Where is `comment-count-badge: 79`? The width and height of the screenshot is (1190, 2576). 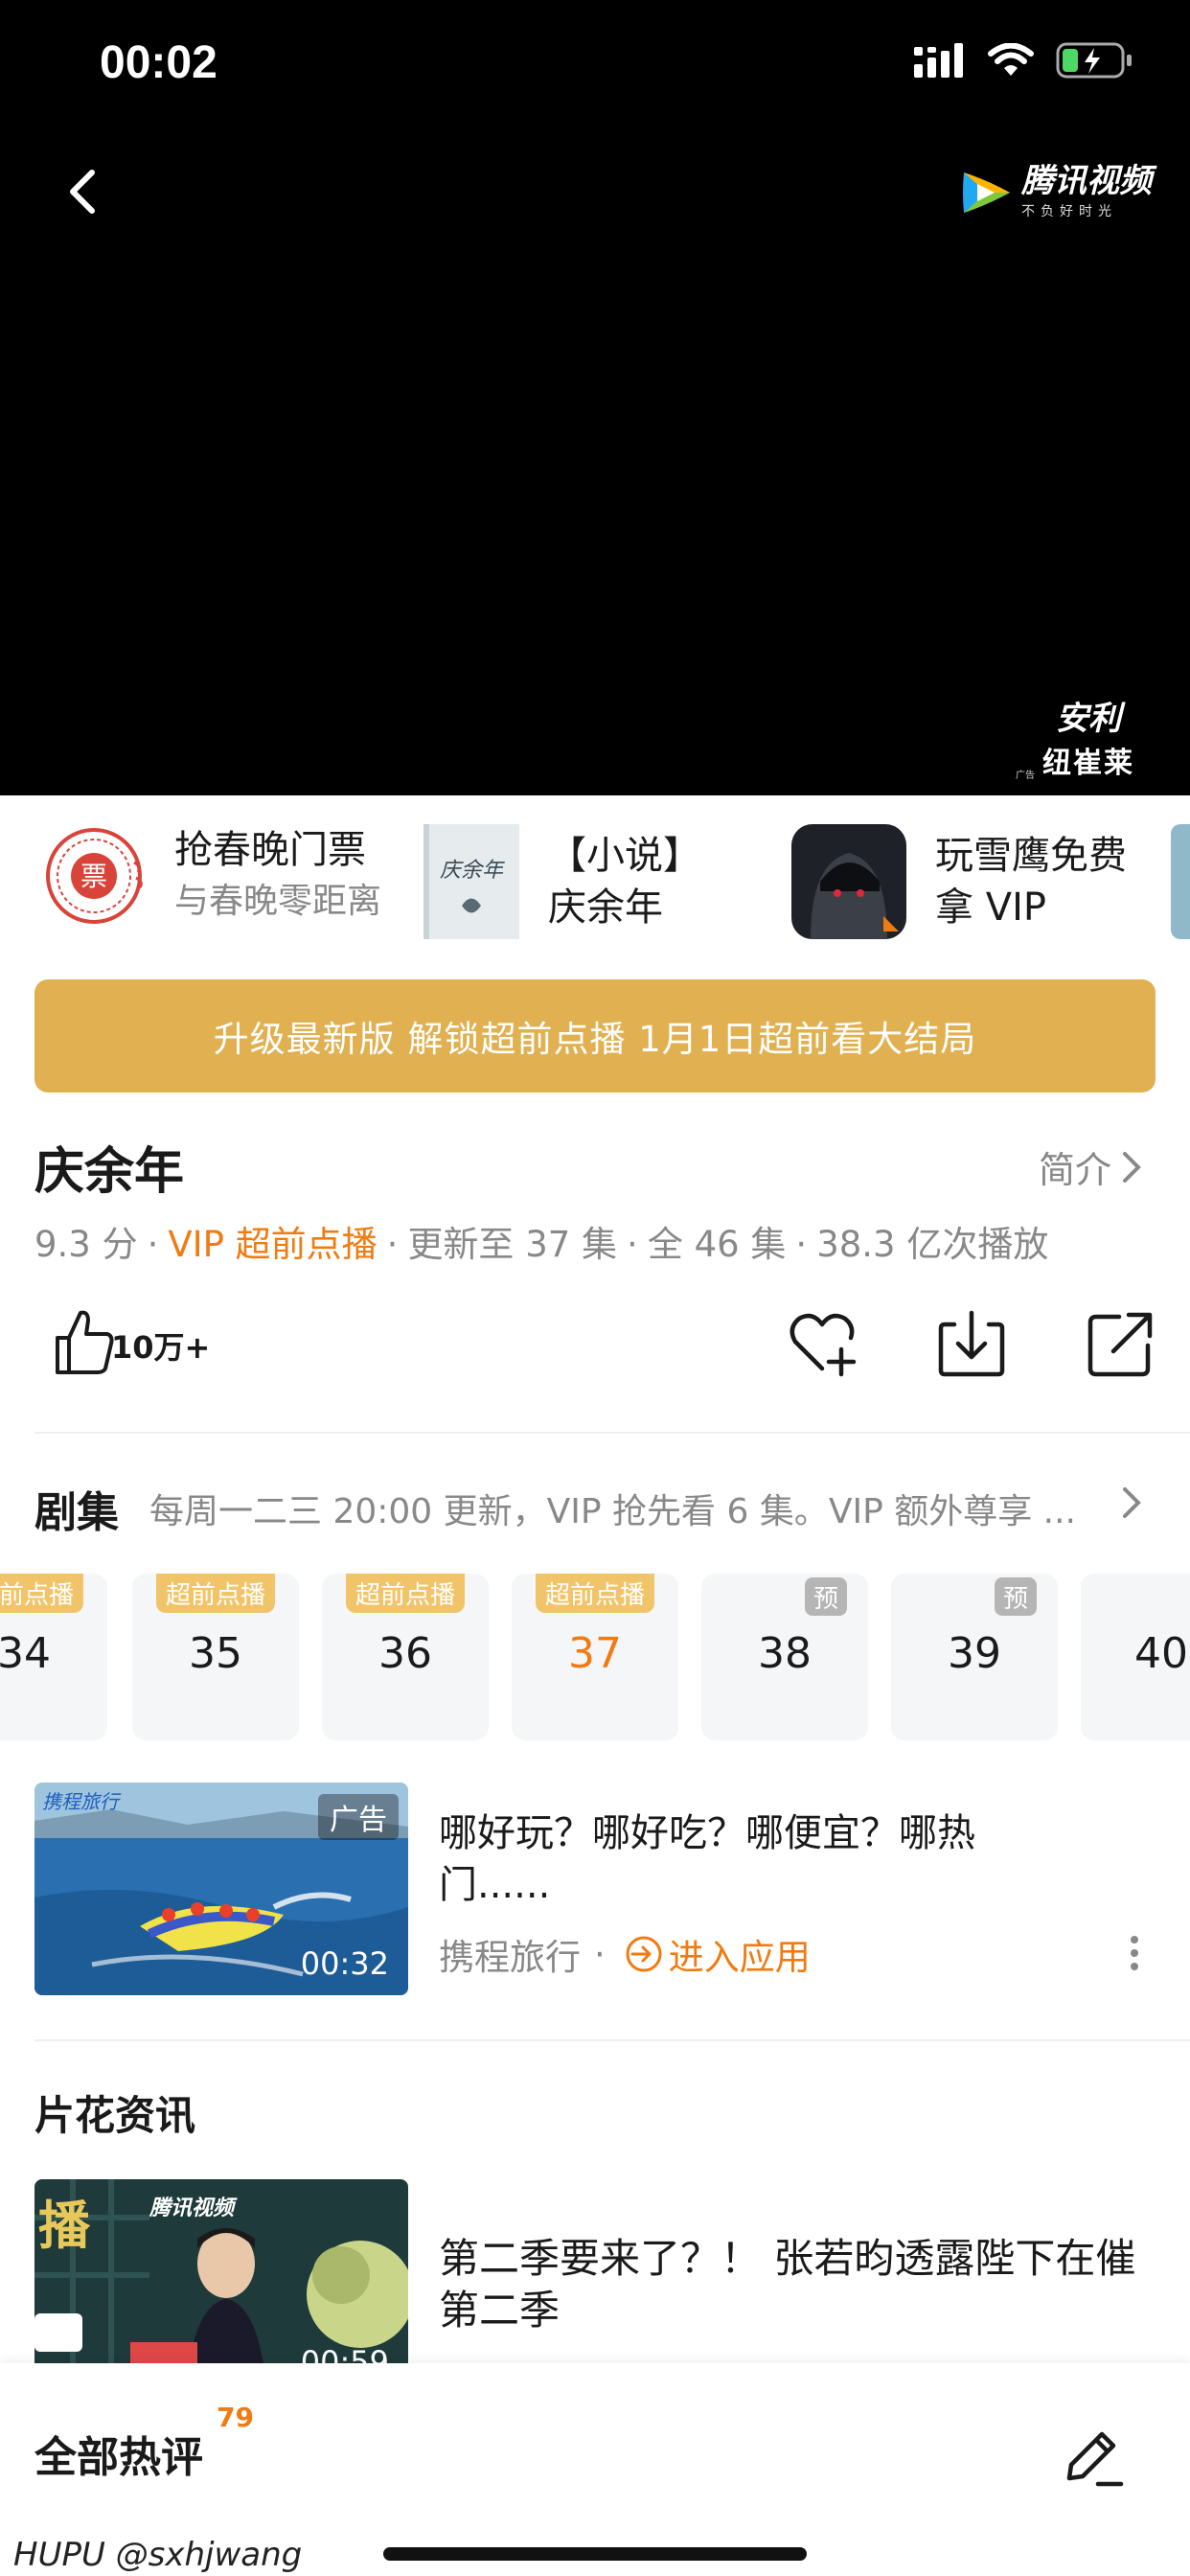 comment-count-badge: 79 is located at coordinates (236, 2417).